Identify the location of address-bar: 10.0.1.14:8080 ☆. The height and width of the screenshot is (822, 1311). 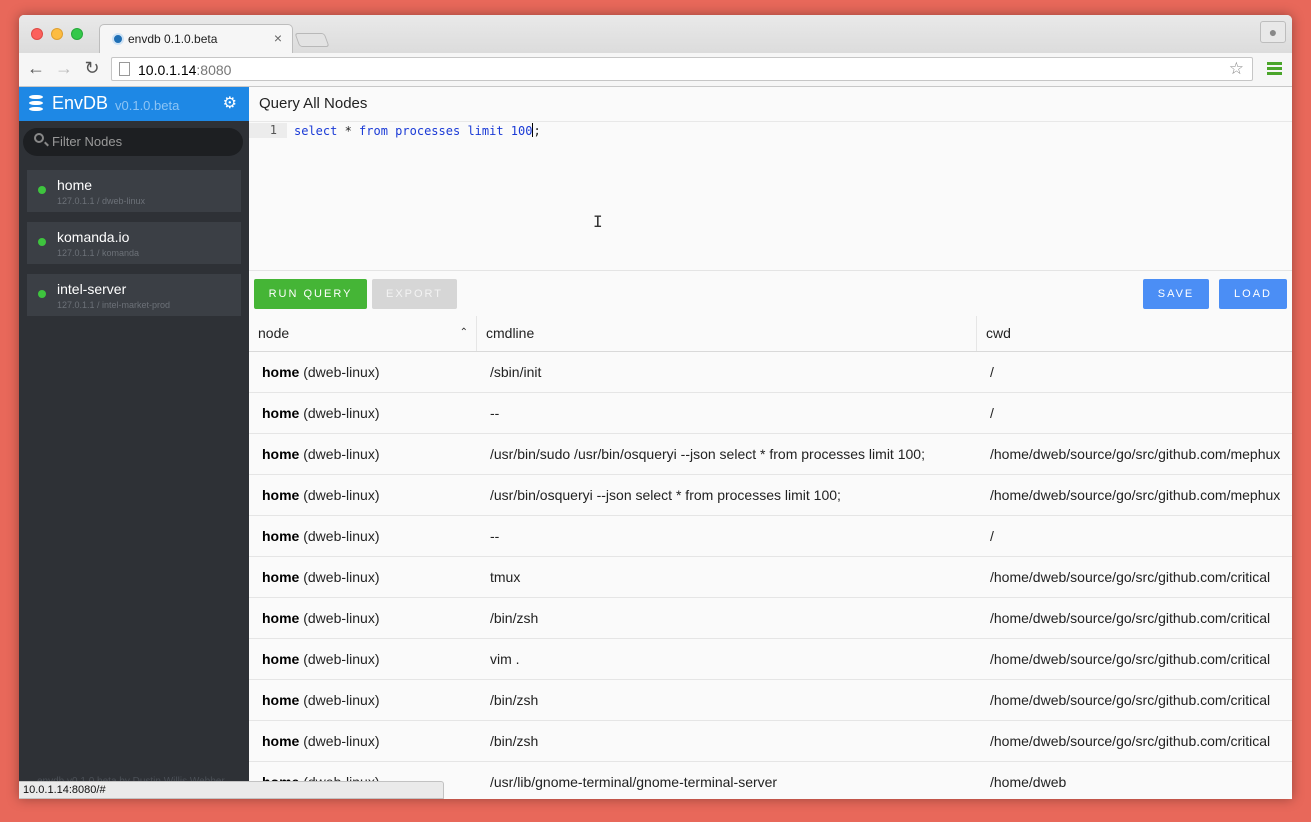
(682, 69).